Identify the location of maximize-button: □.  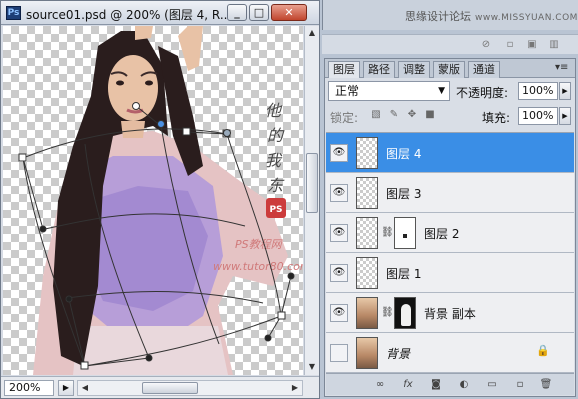
(259, 12).